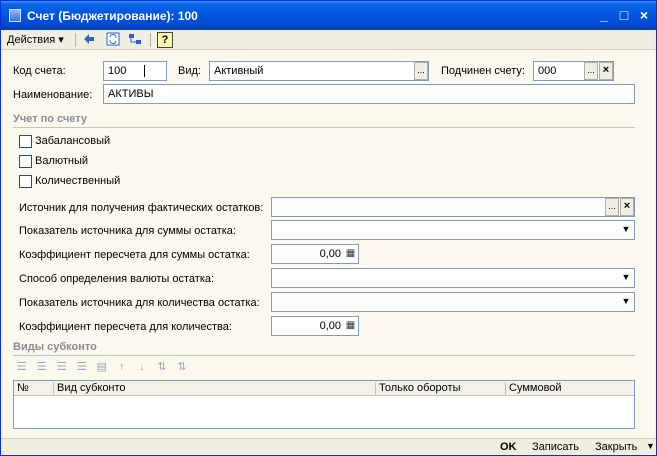  Describe the element at coordinates (570, 388) in the screenshot. I see `column-header: Суммовой` at that location.